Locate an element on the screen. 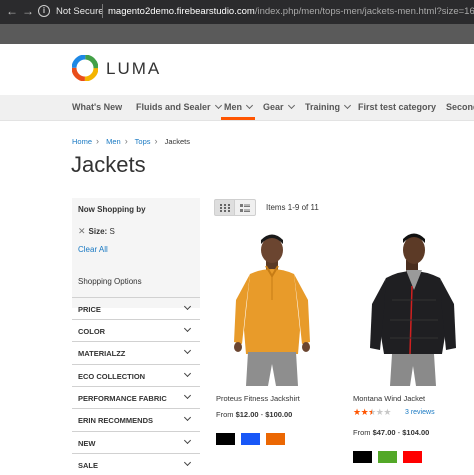  now-shopping-title: Now Shopping by is located at coordinates (112, 209).